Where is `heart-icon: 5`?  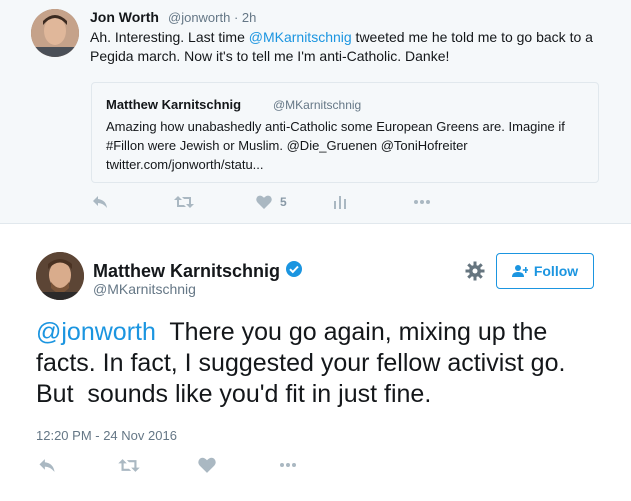 heart-icon: 5 is located at coordinates (271, 202).